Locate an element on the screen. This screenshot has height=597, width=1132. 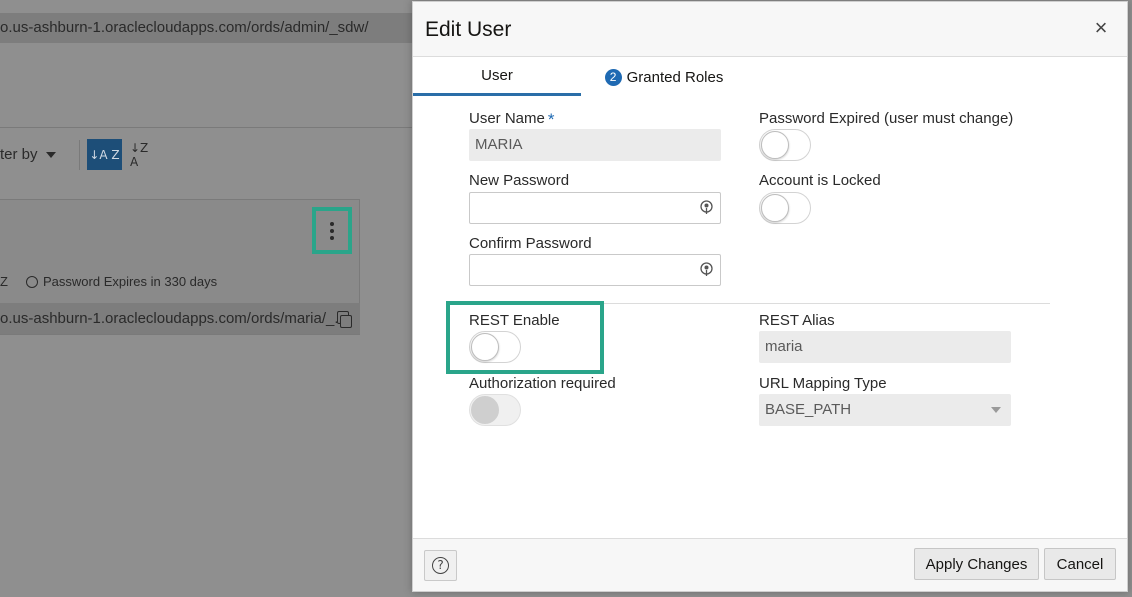
rest-alias-label: REST Alias is located at coordinates (797, 320).